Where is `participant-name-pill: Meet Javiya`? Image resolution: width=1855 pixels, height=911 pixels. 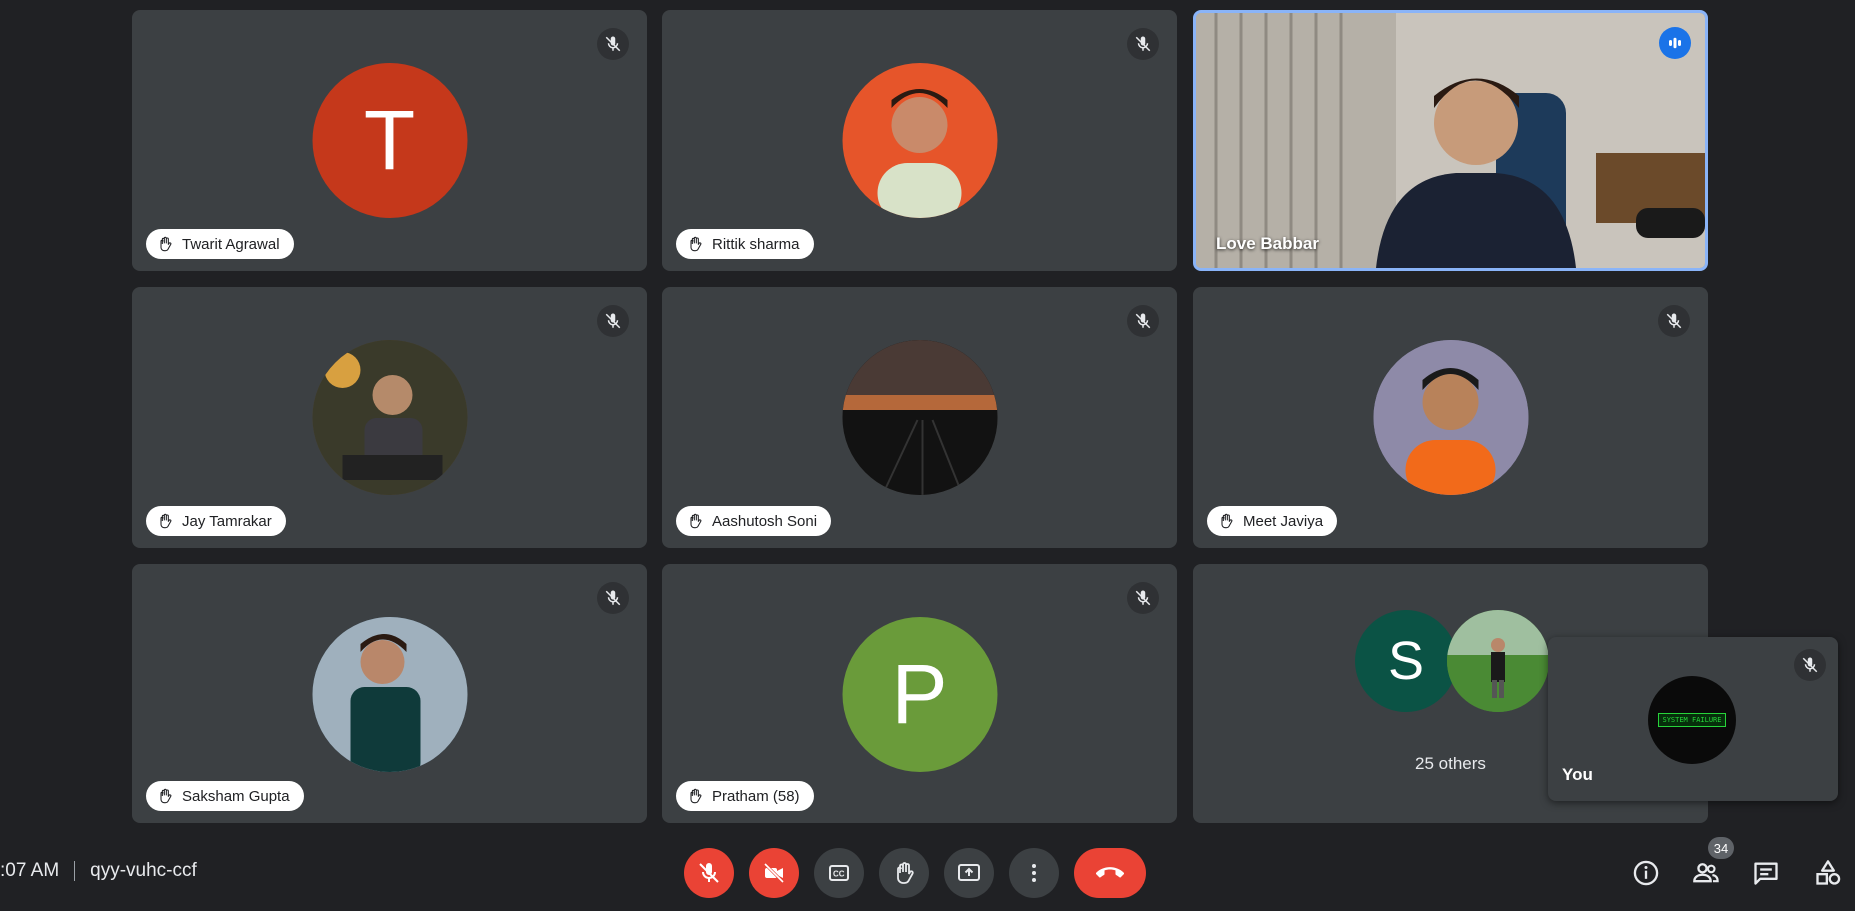
participant-name-pill: Meet Javiya is located at coordinates (1272, 521).